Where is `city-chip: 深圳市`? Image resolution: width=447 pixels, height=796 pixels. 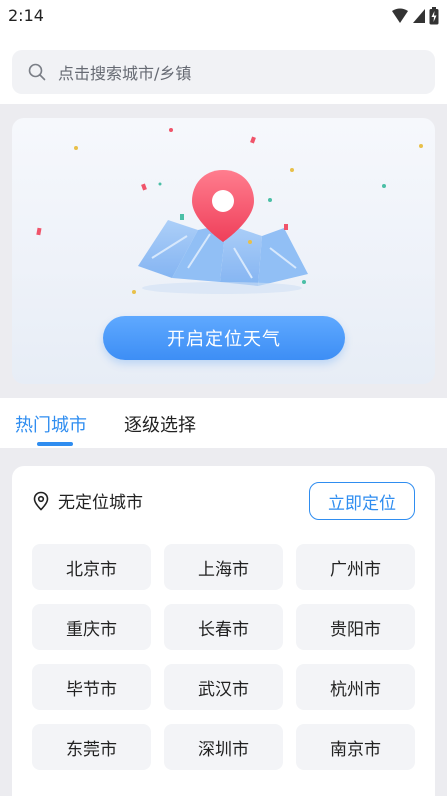
city-chip: 深圳市 is located at coordinates (223, 747).